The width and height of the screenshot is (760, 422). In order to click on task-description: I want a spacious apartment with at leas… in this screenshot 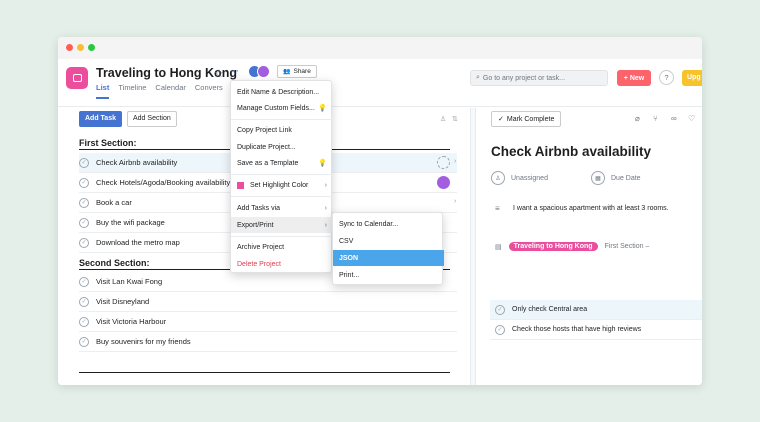, I will do `click(591, 208)`.